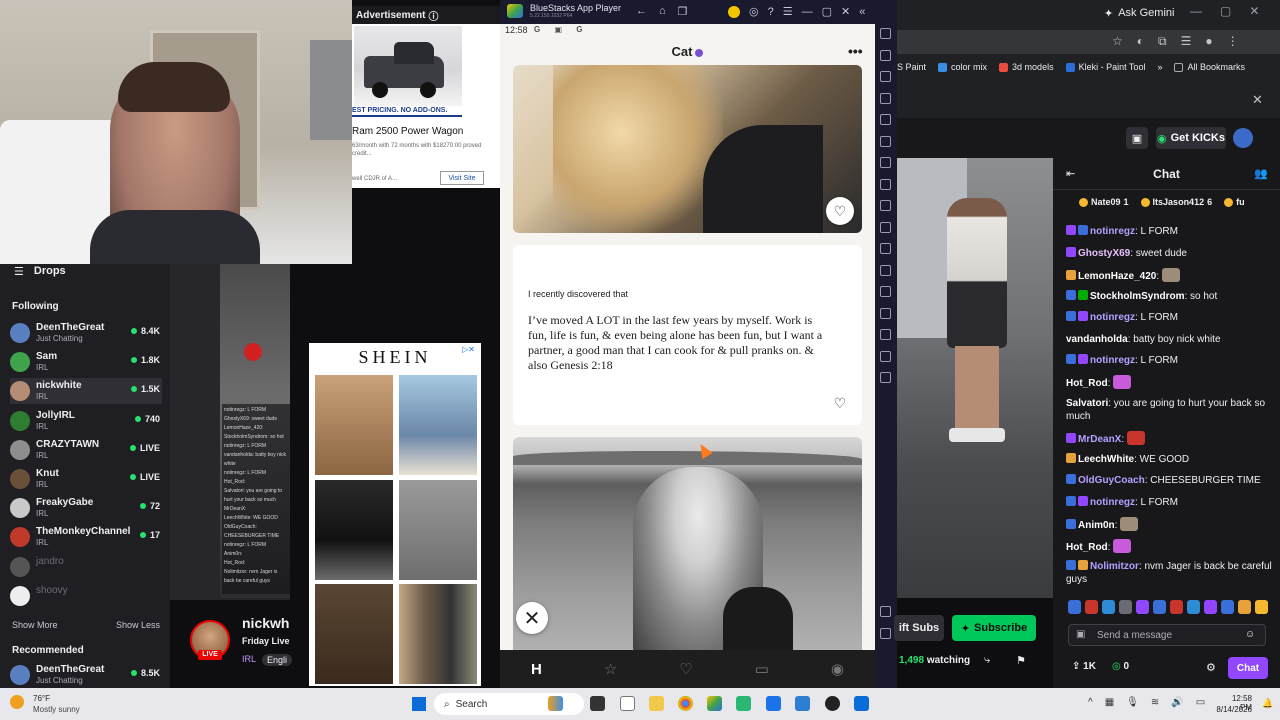 The height and width of the screenshot is (720, 1280). What do you see at coordinates (771, 12) in the screenshot?
I see `help-icon: ?` at bounding box center [771, 12].